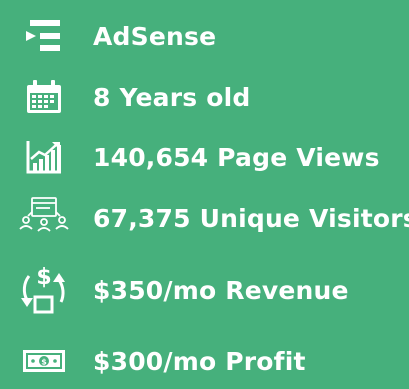 The height and width of the screenshot is (389, 409). I want to click on stat-label: 140,654 Page Views, so click(236, 157).